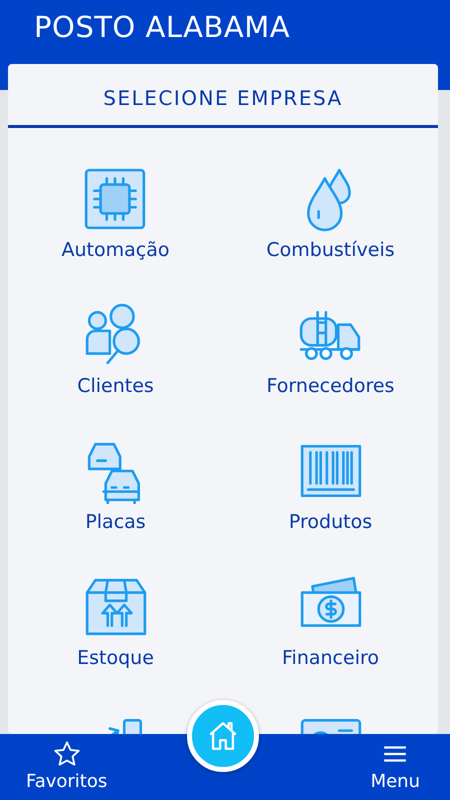  What do you see at coordinates (116, 215) in the screenshot?
I see `menu-item: Automação` at bounding box center [116, 215].